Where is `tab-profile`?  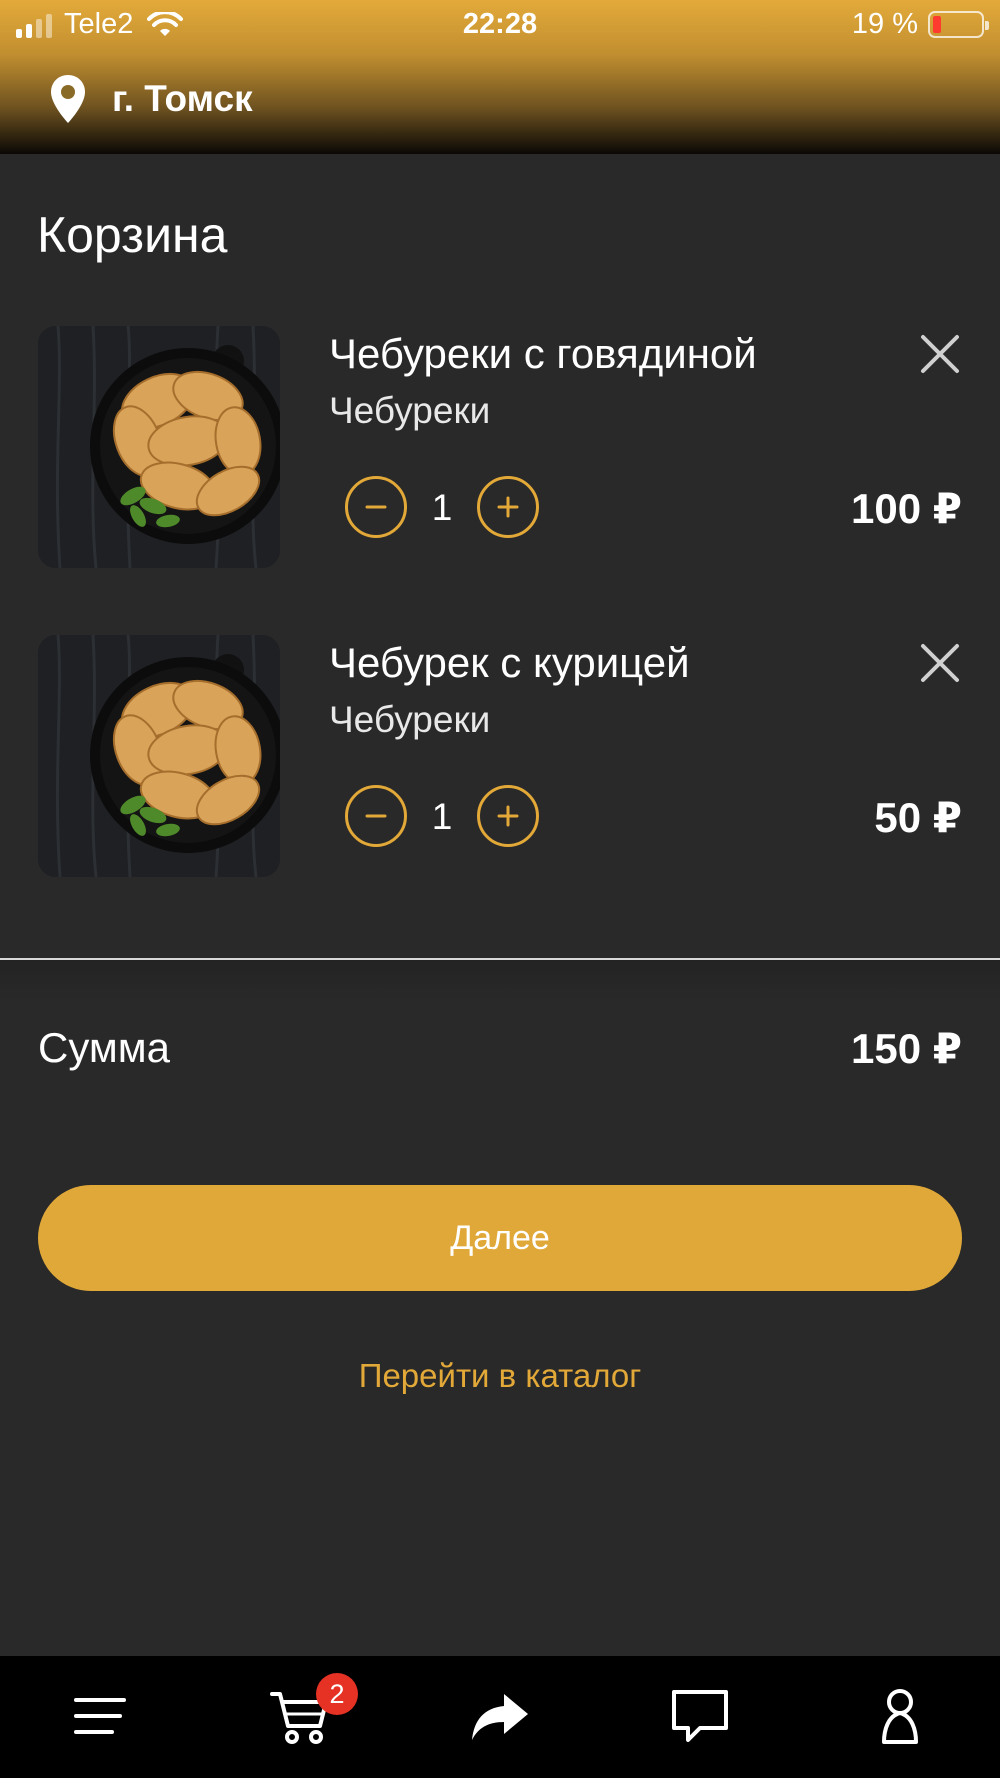
tab-profile is located at coordinates (900, 1717).